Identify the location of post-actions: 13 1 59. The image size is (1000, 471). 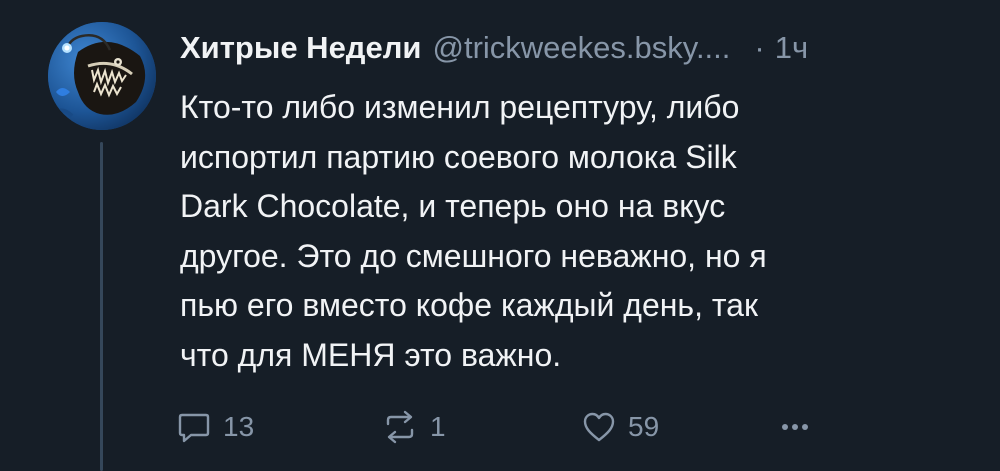
(515, 427).